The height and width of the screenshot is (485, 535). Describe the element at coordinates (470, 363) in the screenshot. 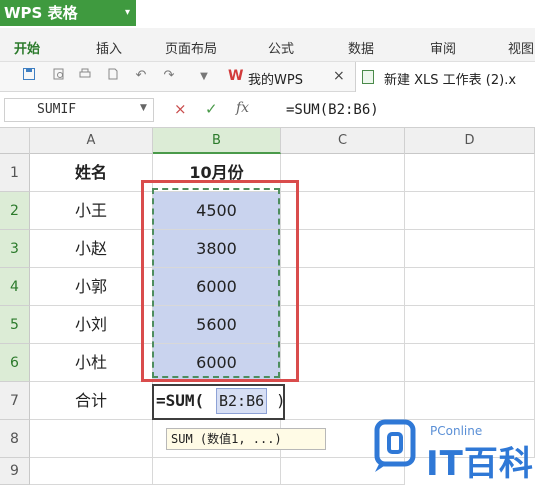

I see `cell-d6` at that location.